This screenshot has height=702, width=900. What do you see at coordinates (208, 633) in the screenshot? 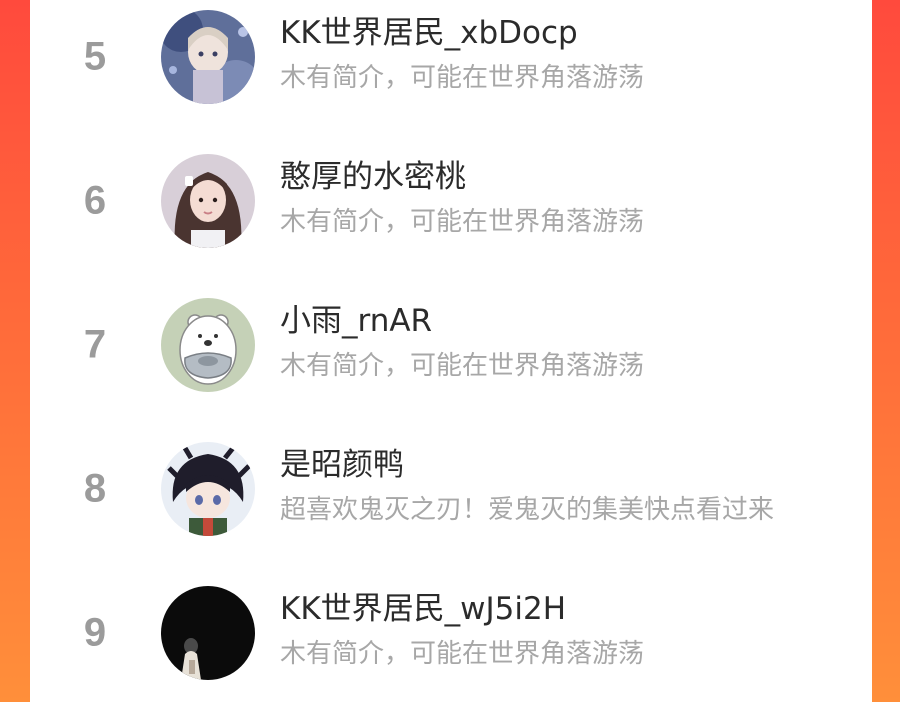
I see `dark-photo-avatar` at bounding box center [208, 633].